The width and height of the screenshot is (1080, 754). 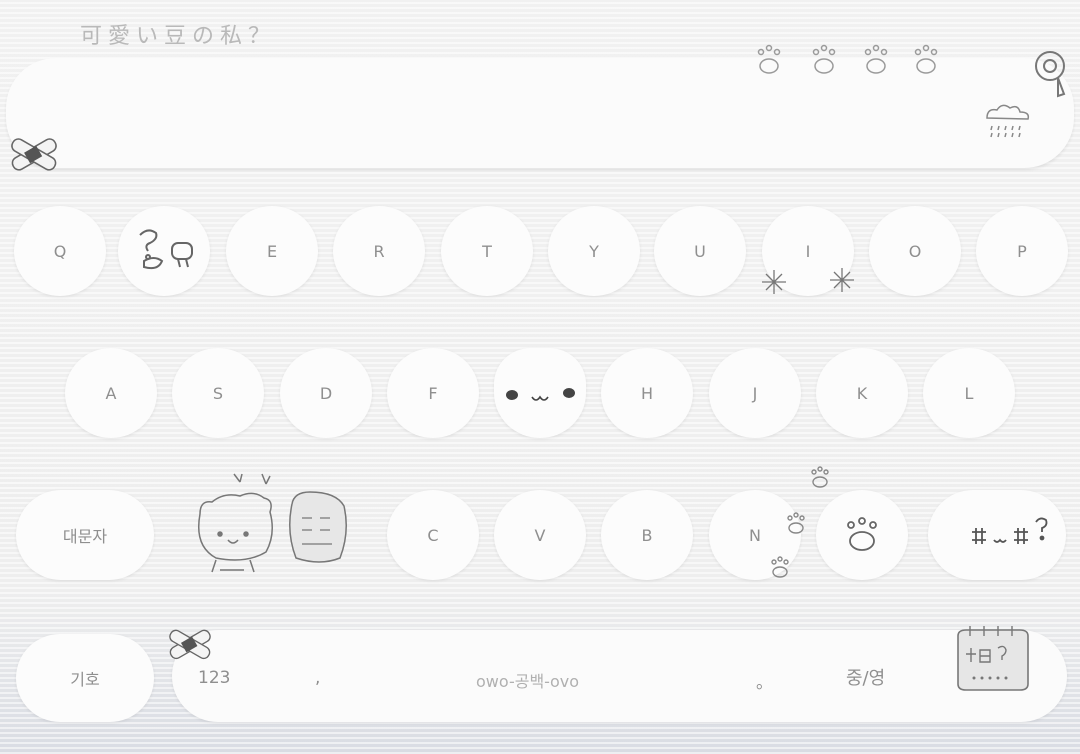 I want to click on numbers-key: 123, so click(x=214, y=678).